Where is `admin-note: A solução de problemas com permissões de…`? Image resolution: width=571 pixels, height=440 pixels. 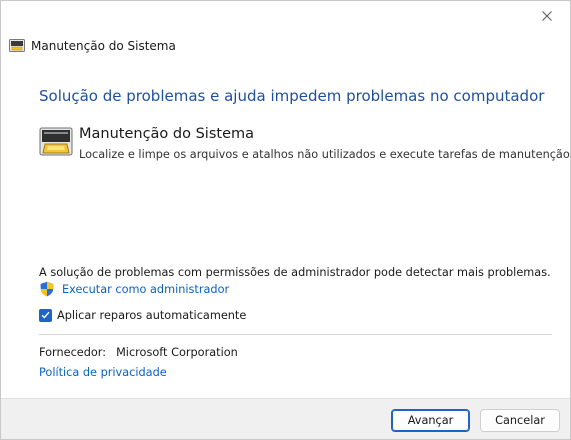
admin-note: A solução de problemas com permissões de… is located at coordinates (295, 272).